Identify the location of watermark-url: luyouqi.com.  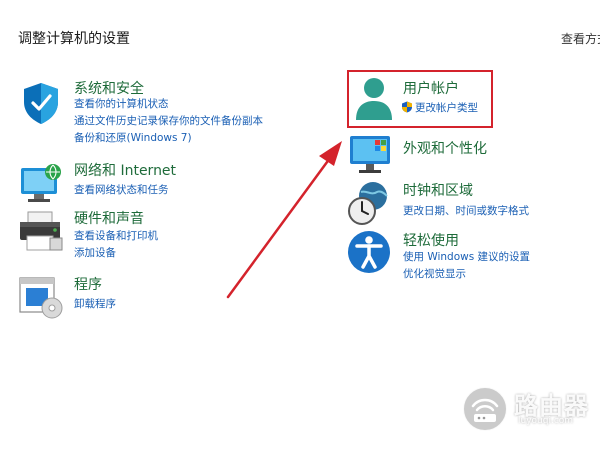
(546, 421).